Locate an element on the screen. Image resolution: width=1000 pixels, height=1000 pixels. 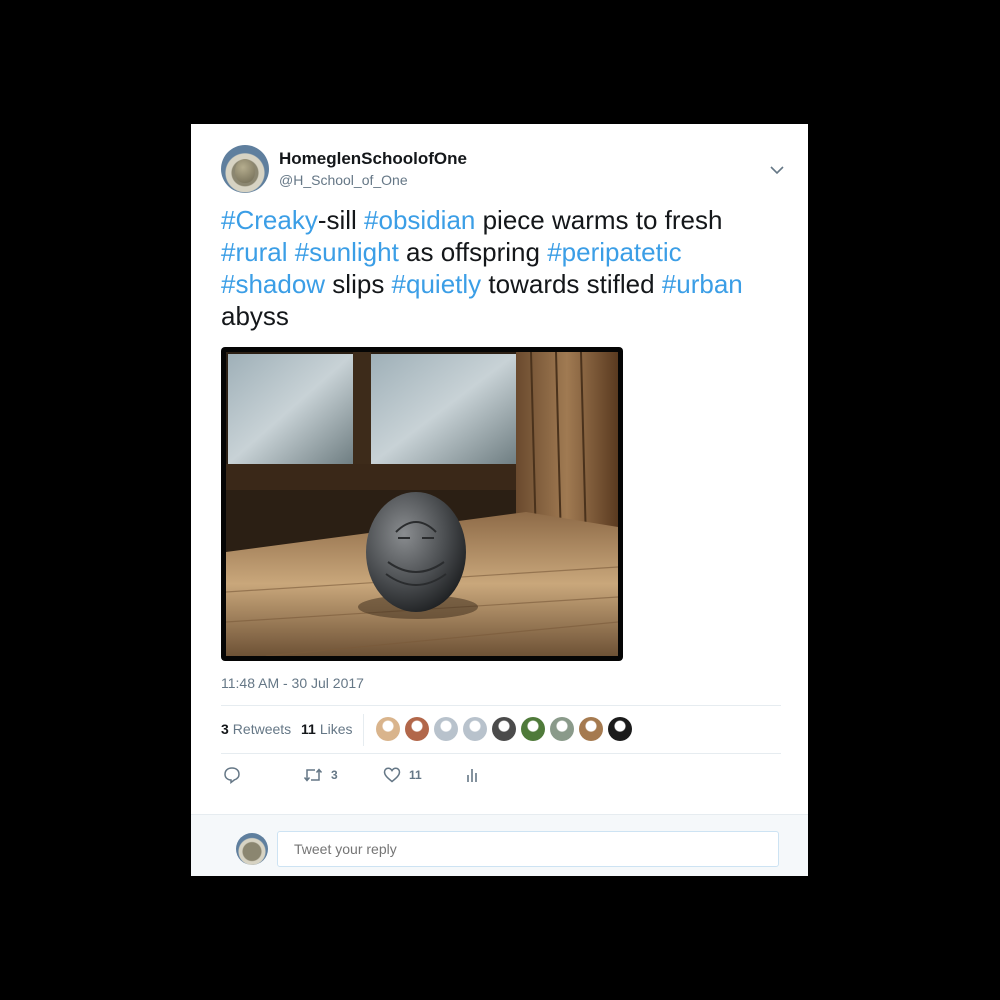
user-handle: @H_School_of_One is located at coordinates (343, 180).